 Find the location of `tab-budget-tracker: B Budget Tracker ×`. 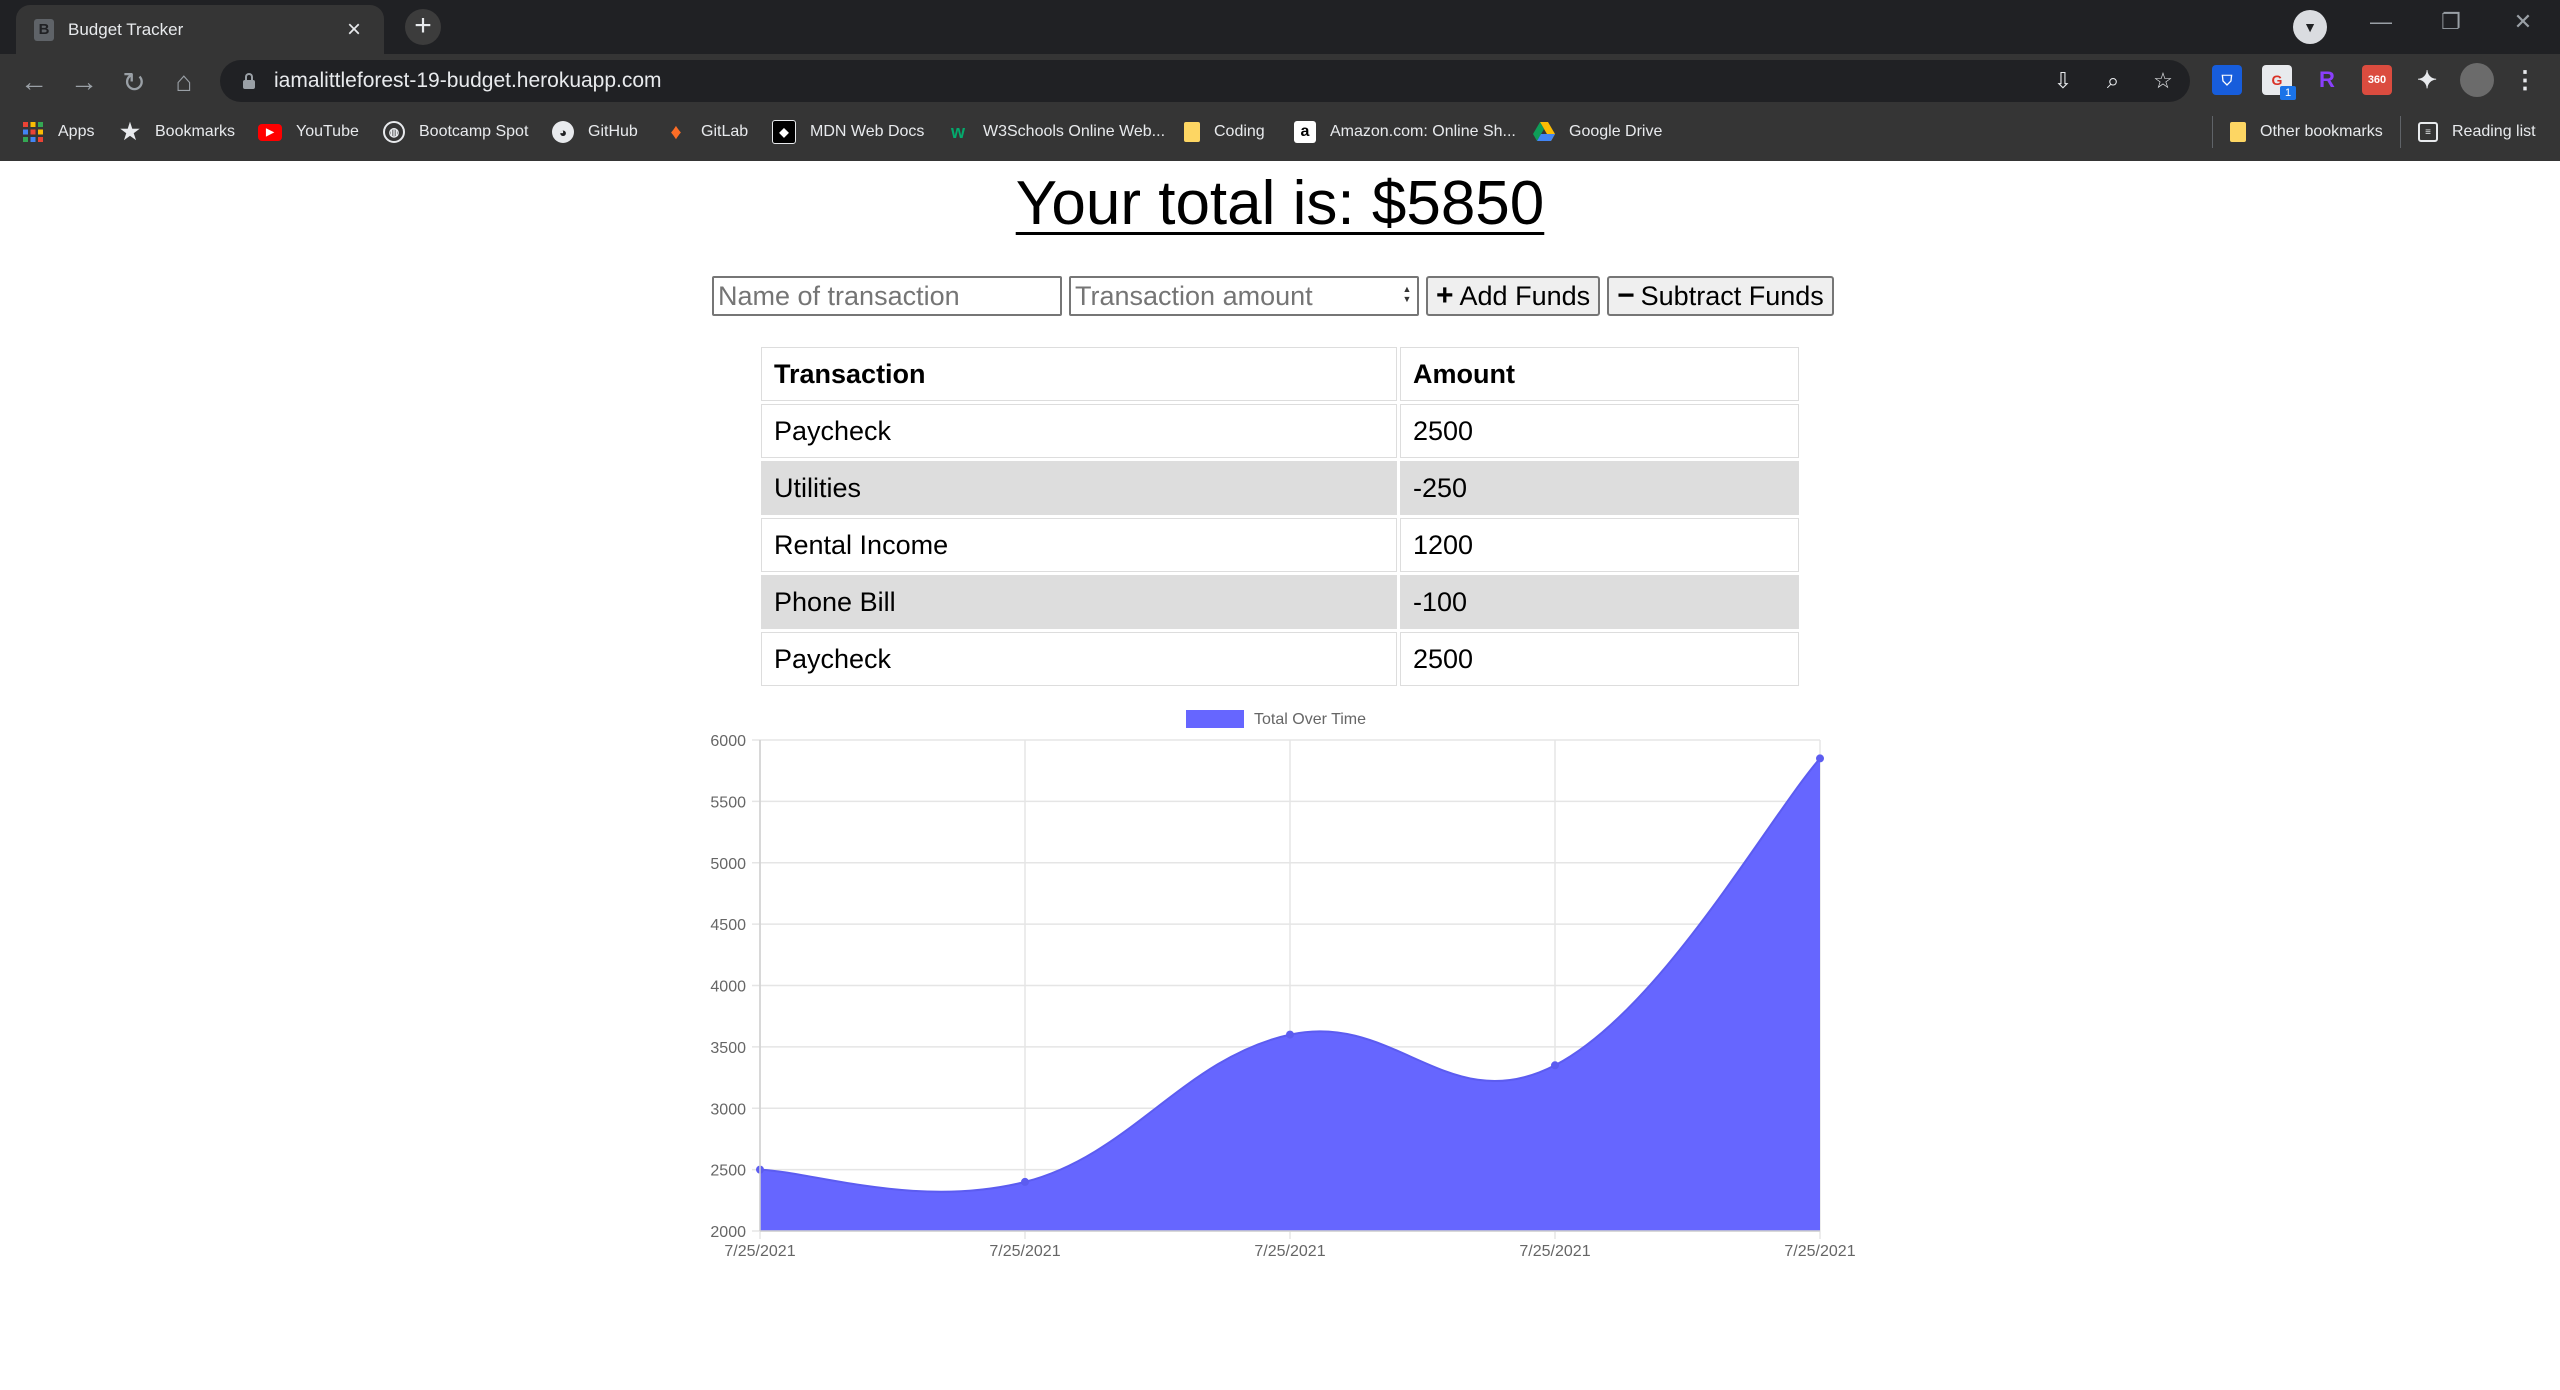

tab-budget-tracker: B Budget Tracker × is located at coordinates (200, 29).